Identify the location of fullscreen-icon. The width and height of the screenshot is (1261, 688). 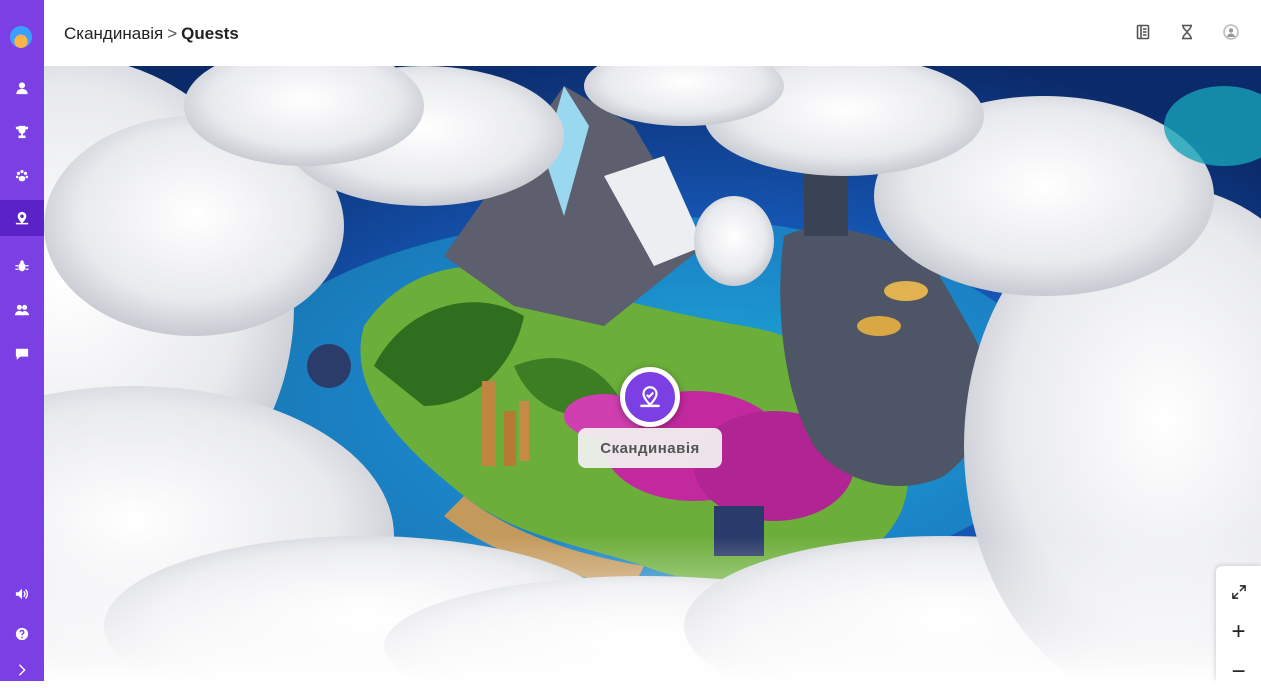
(1238, 592).